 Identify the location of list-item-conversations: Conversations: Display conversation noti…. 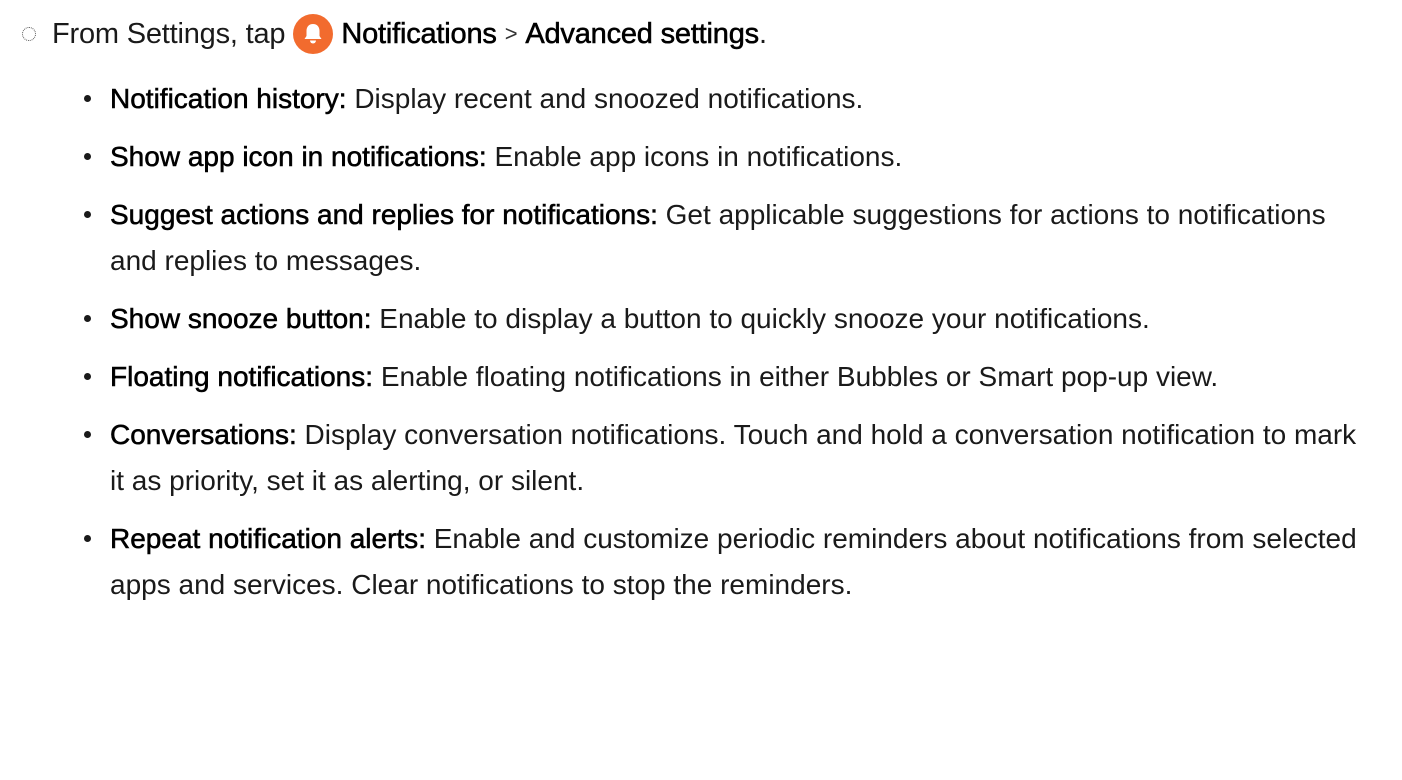
(701, 458).